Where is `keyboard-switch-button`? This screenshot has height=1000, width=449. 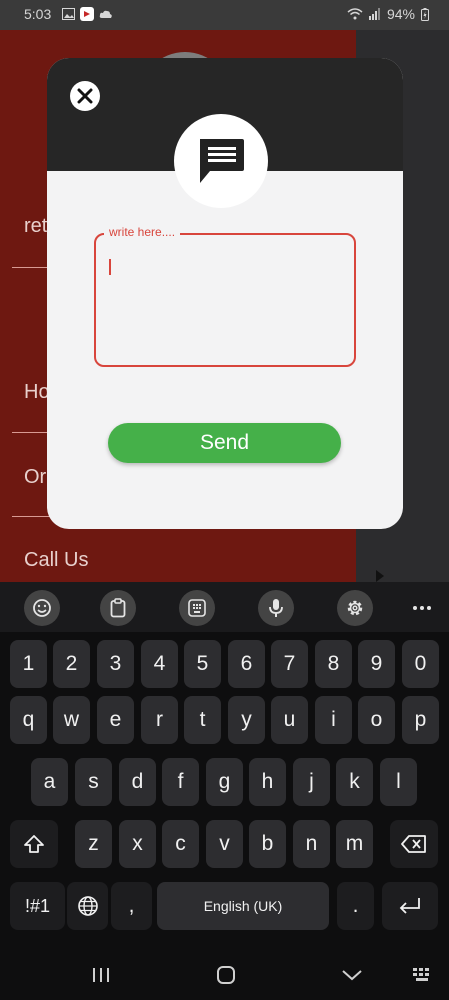 keyboard-switch-button is located at coordinates (423, 975).